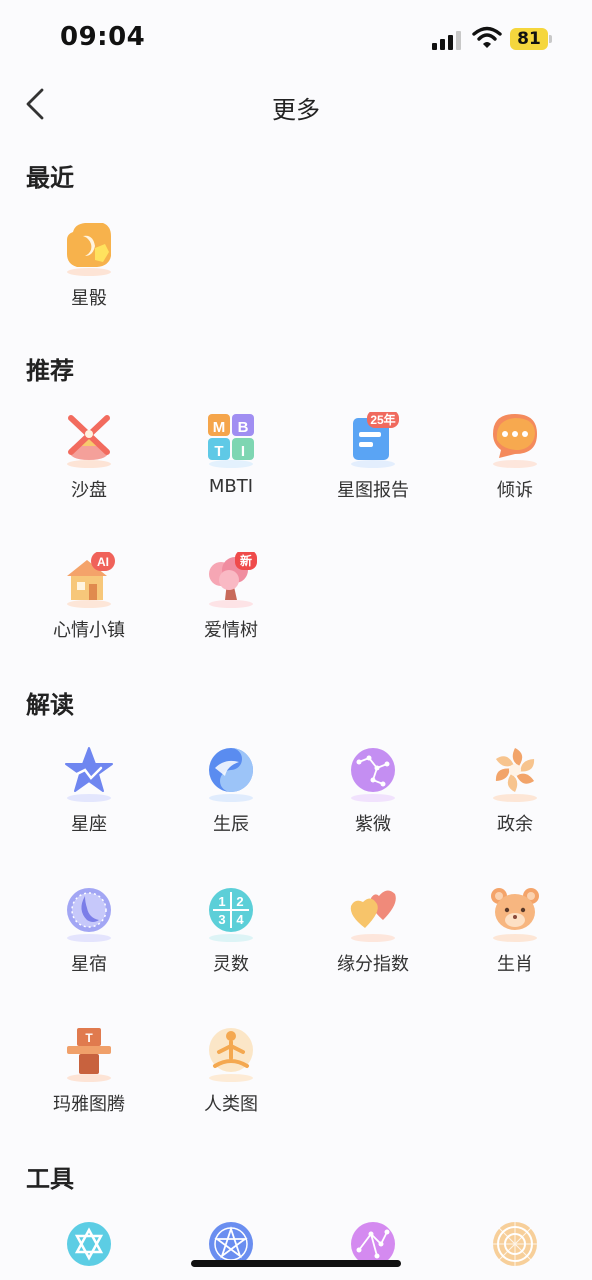 This screenshot has width=592, height=1280. I want to click on mouse-icon, so click(515, 915).